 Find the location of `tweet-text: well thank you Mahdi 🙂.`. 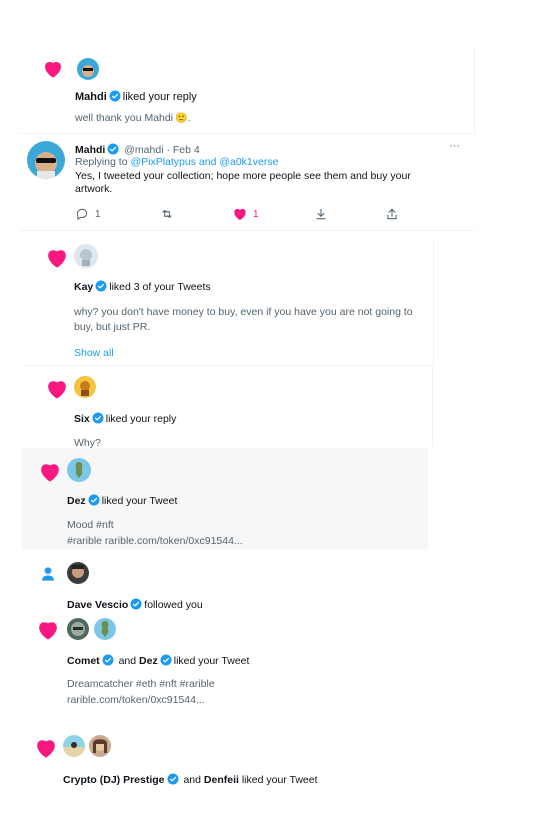

tweet-text: well thank you Mahdi 🙂. is located at coordinates (132, 118).